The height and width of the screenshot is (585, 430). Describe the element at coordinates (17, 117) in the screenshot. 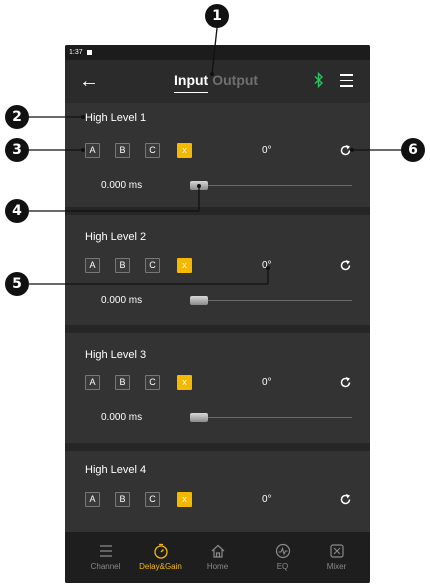

I see `callout-2: 2` at that location.